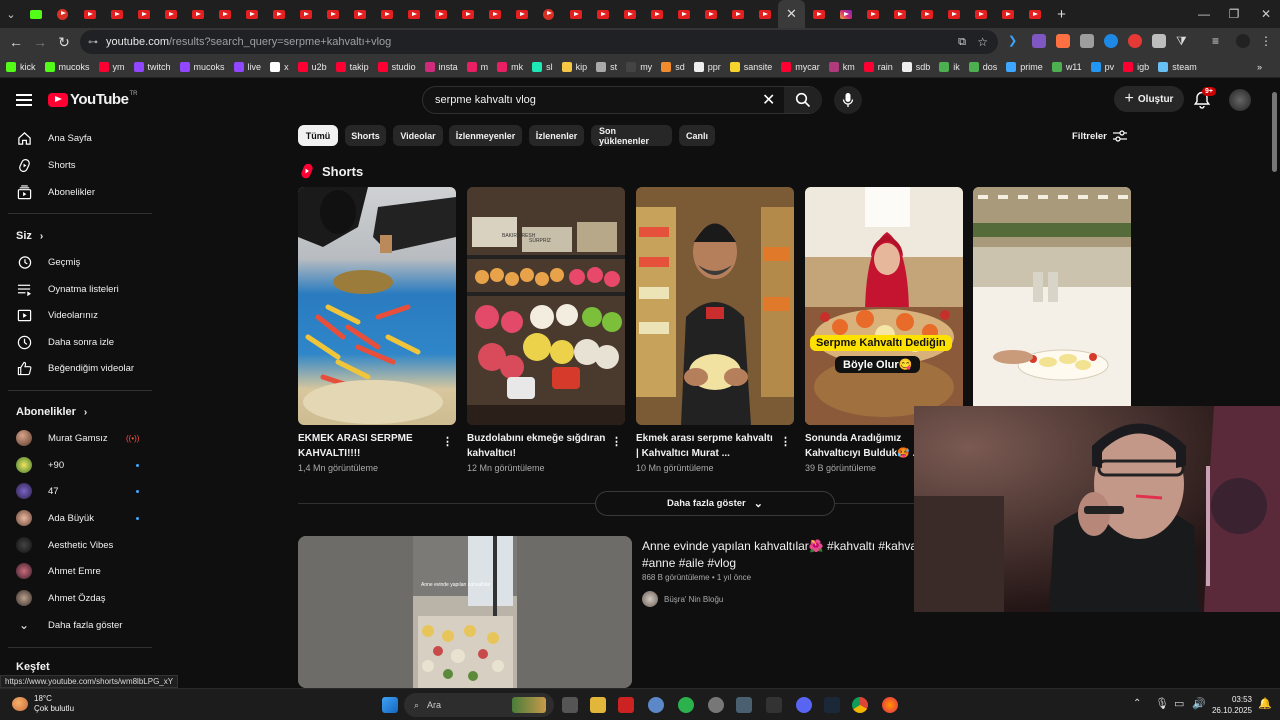 Image resolution: width=1280 pixels, height=720 pixels. I want to click on video-channel: Büşra' Nin Bloğu, so click(682, 599).